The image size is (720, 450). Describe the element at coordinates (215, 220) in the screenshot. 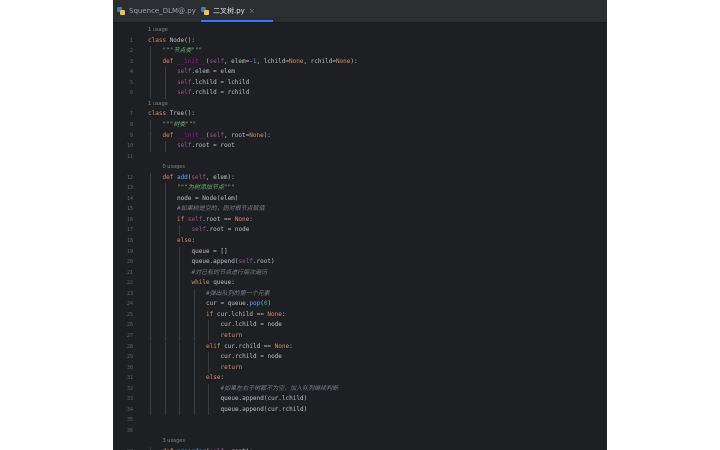

I see `code-text: if self.root == None:` at that location.